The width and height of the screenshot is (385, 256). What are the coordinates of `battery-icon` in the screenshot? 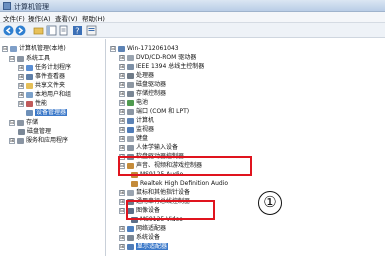 It's located at (130, 103).